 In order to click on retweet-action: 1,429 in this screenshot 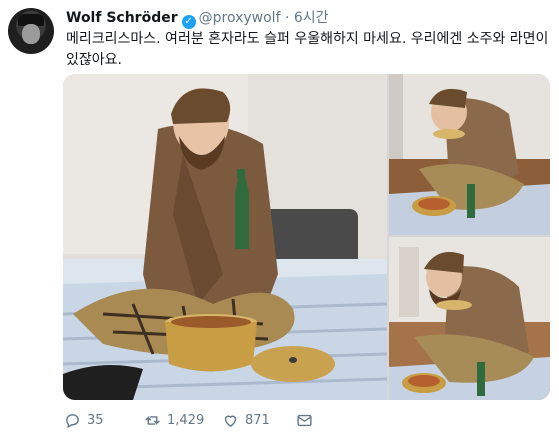, I will do `click(174, 420)`.